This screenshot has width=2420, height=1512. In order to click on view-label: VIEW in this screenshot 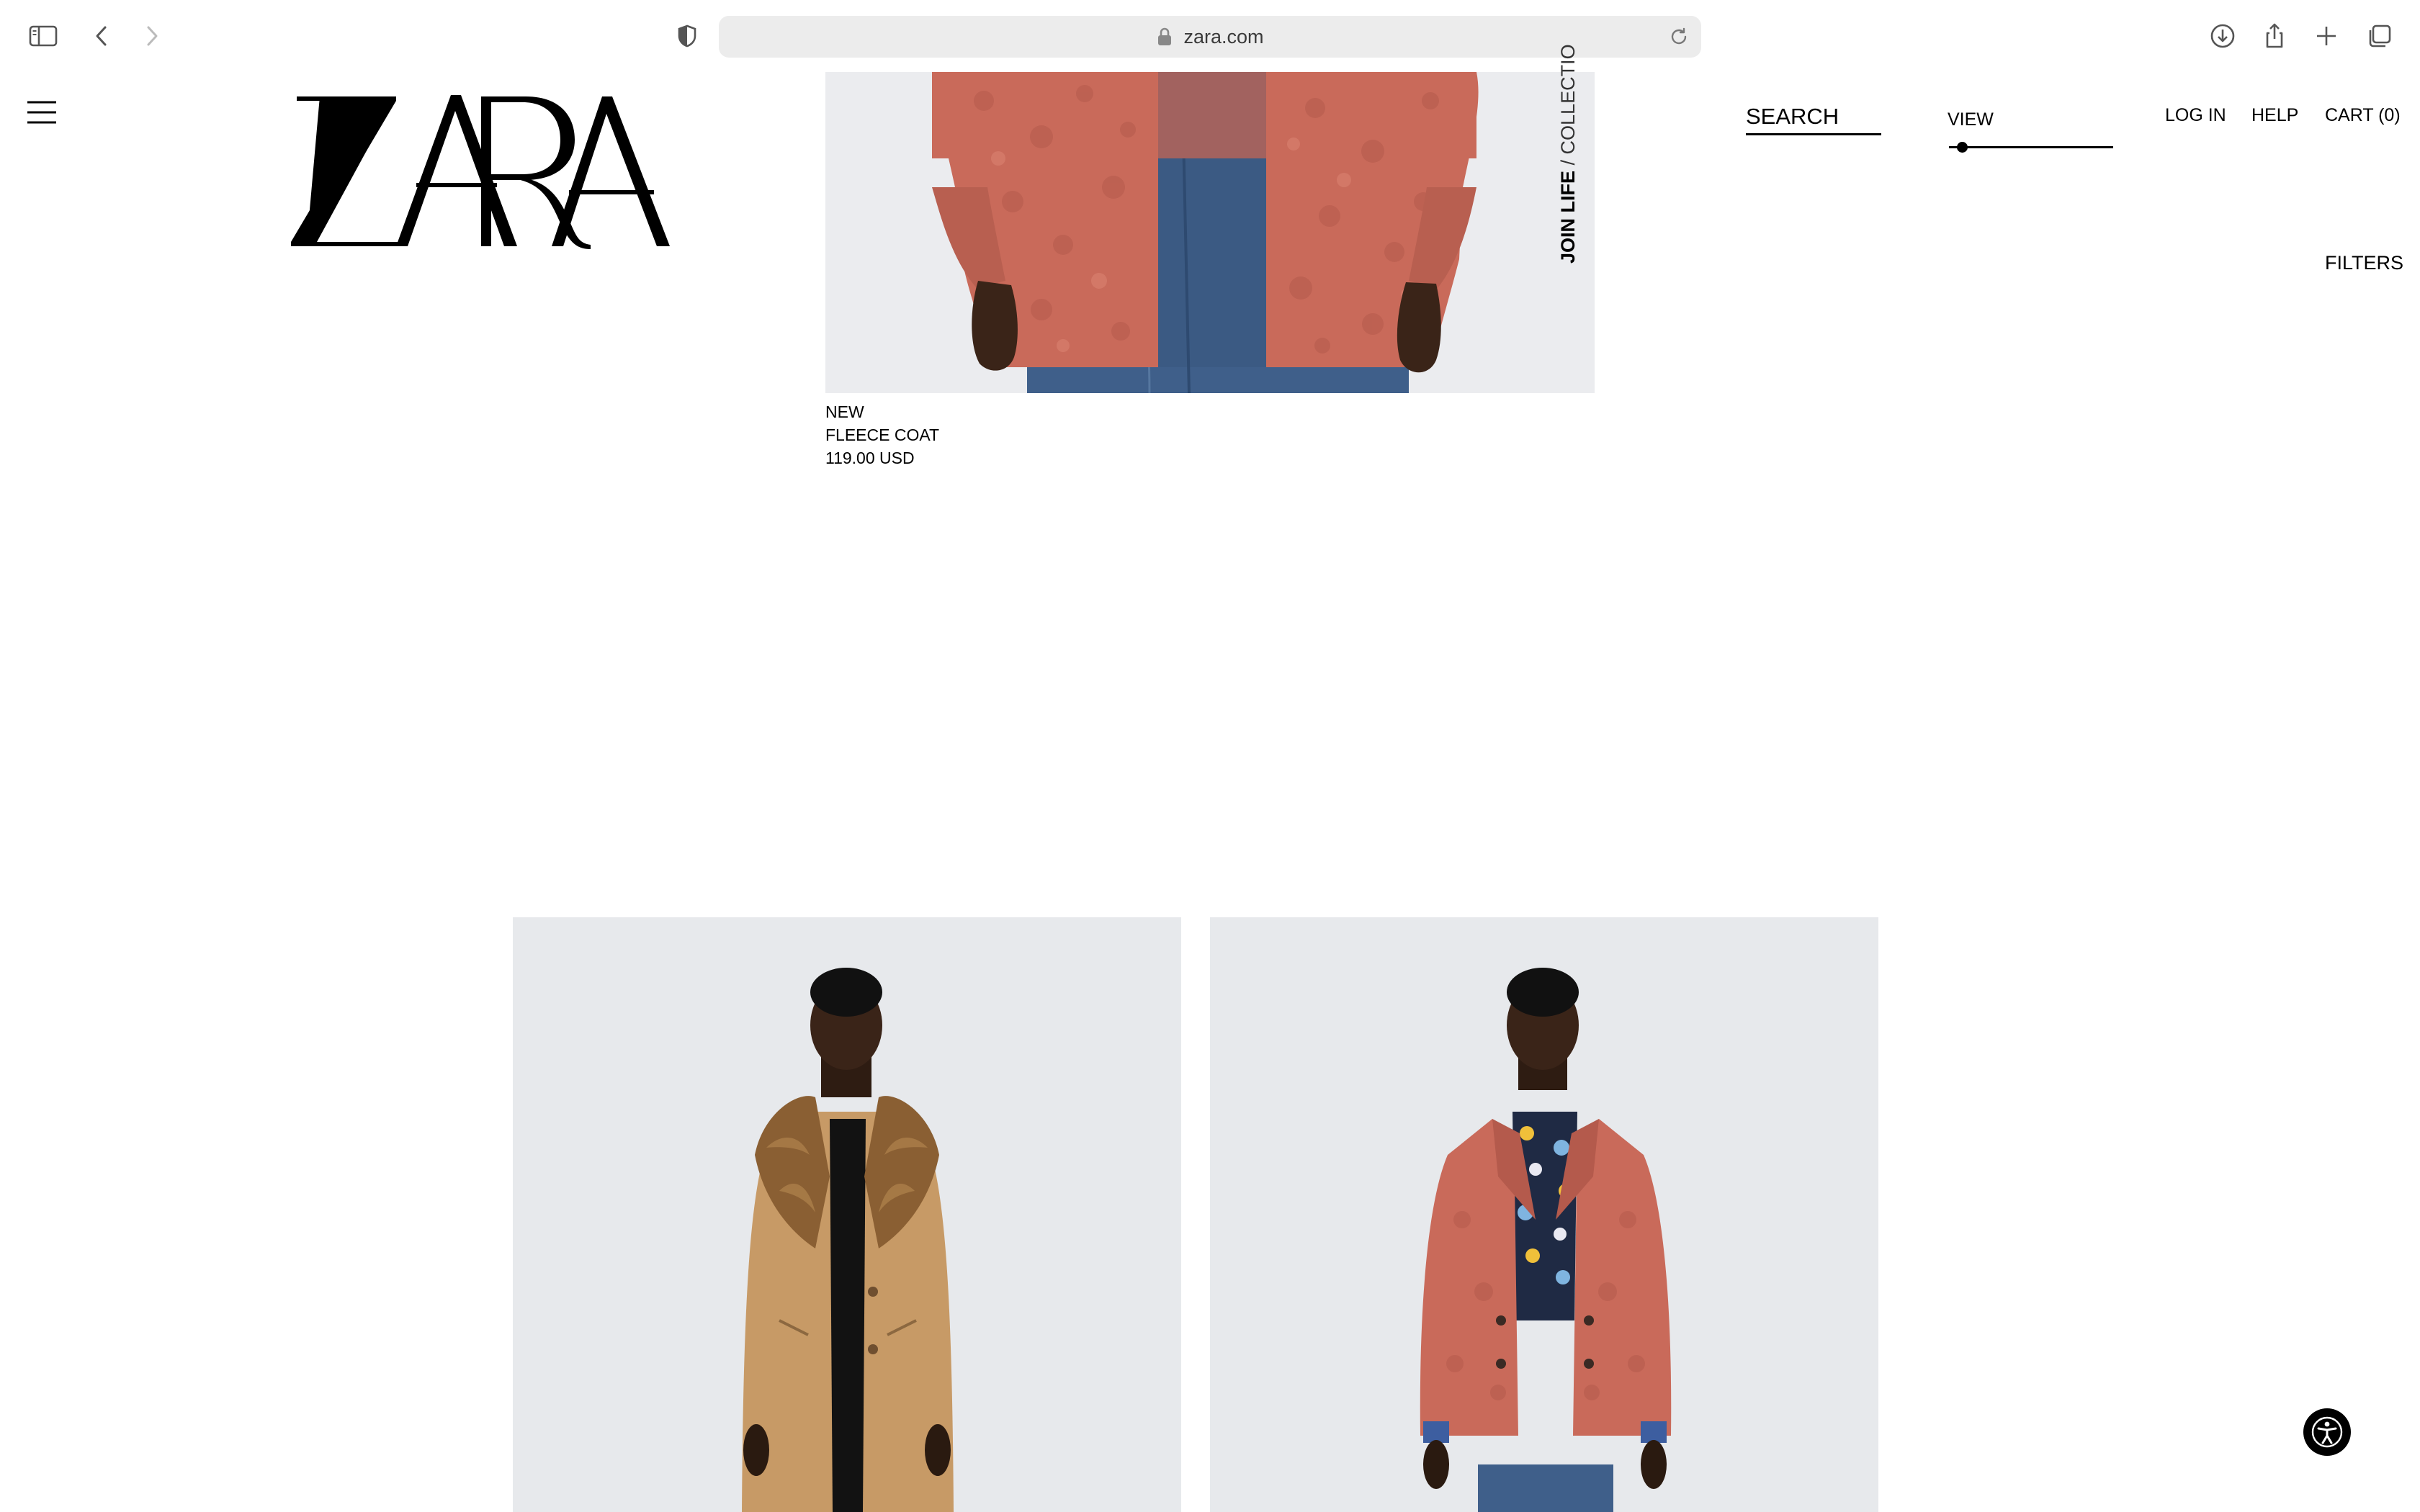, I will do `click(1971, 119)`.